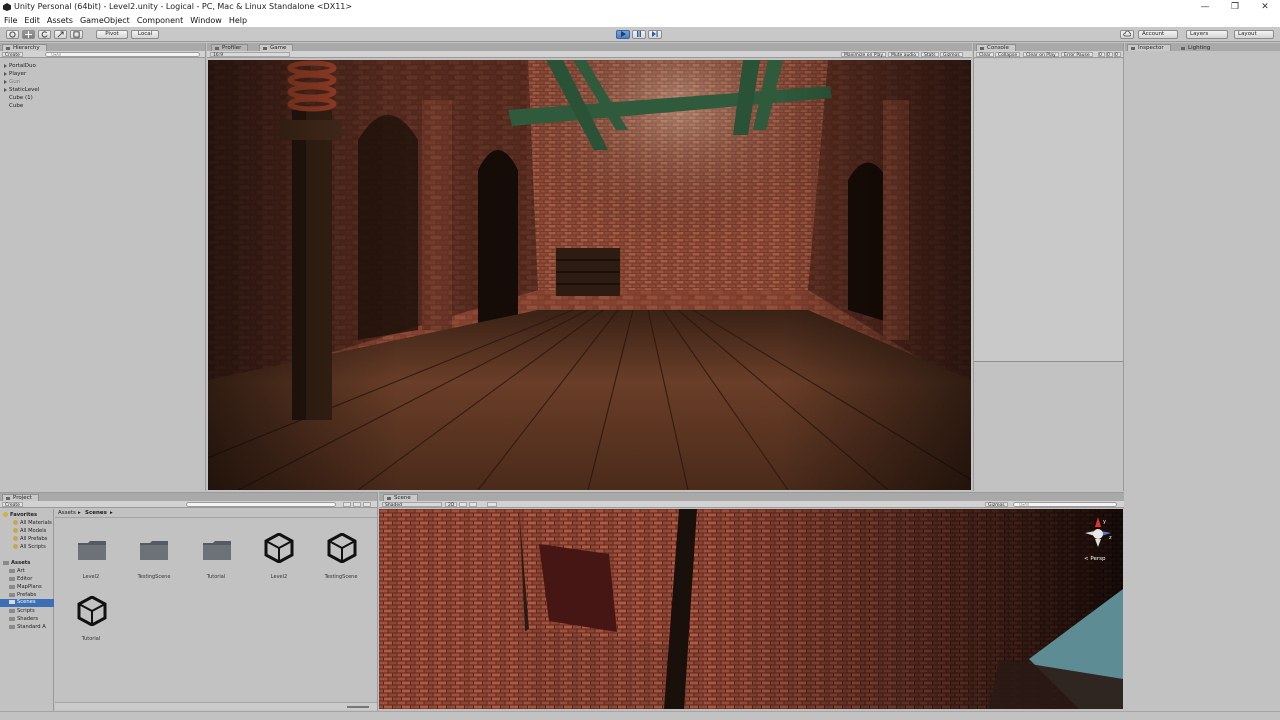  Describe the element at coordinates (31, 19) in the screenshot. I see `menu-edit: Edit` at that location.